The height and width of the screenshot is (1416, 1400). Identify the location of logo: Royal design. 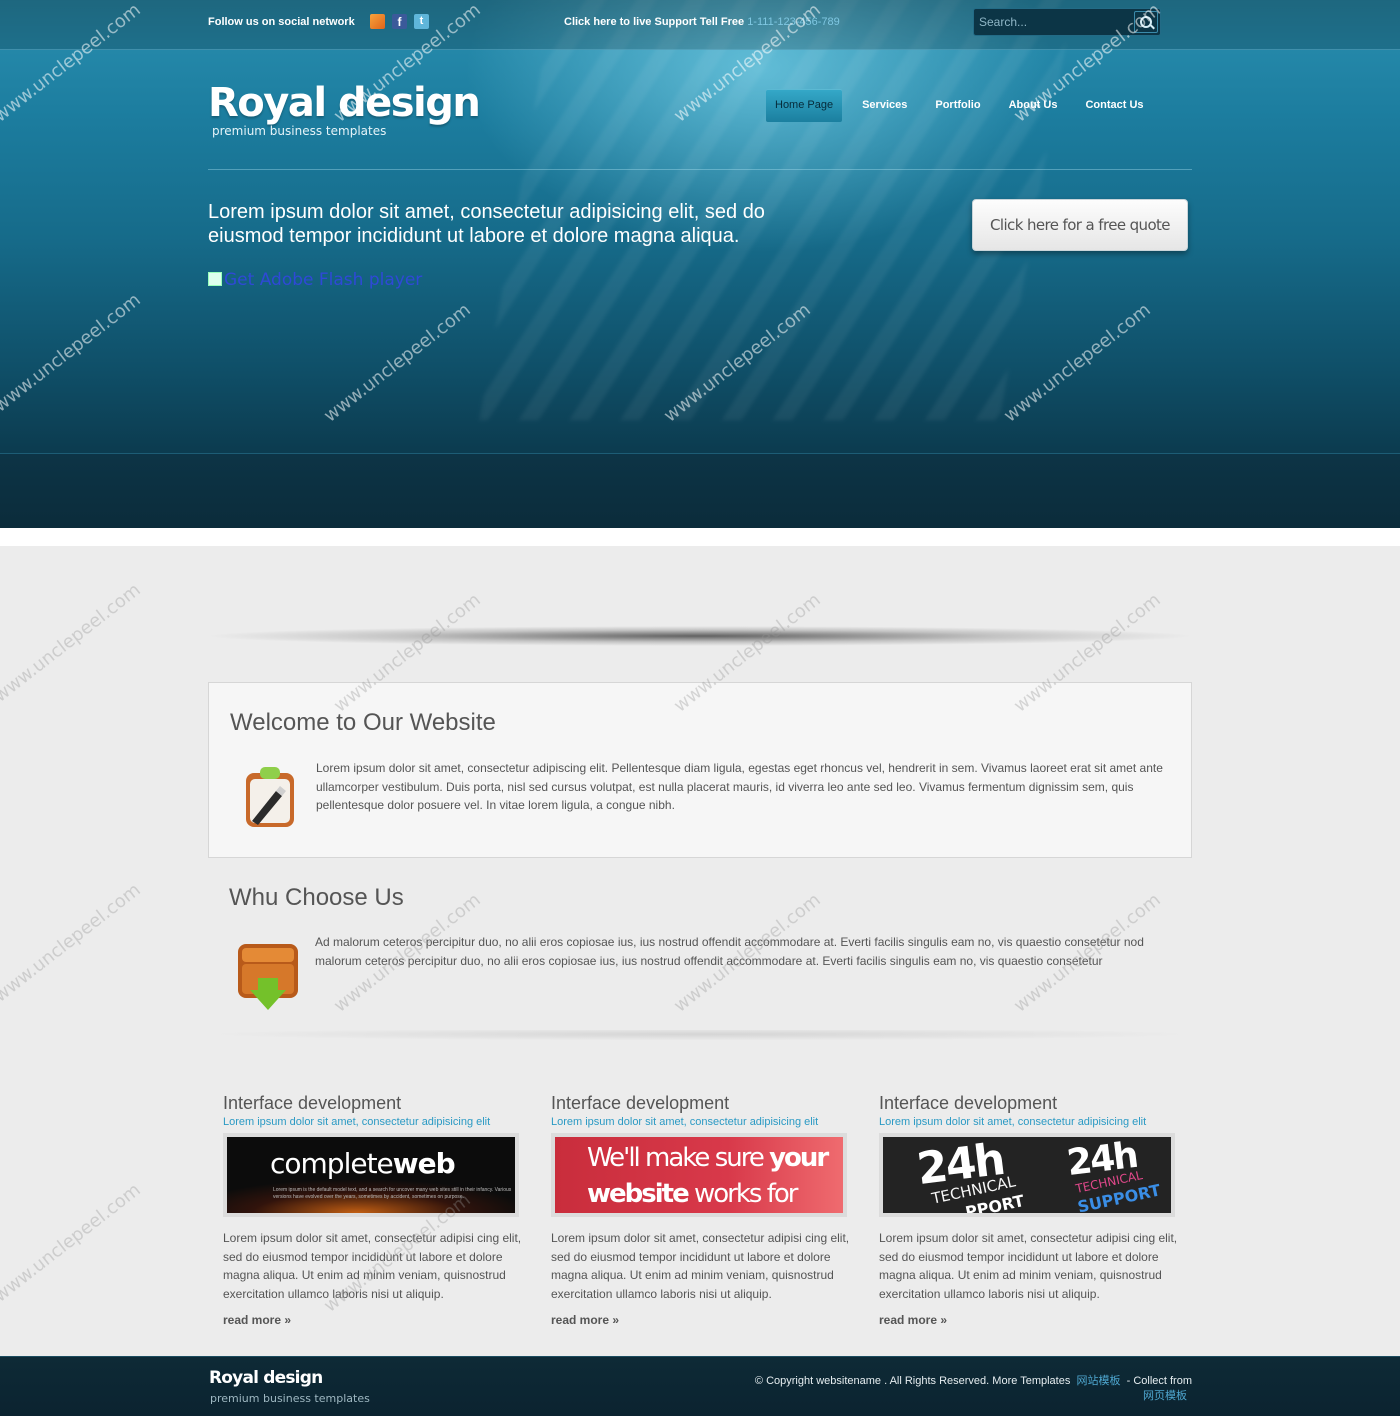
(344, 103).